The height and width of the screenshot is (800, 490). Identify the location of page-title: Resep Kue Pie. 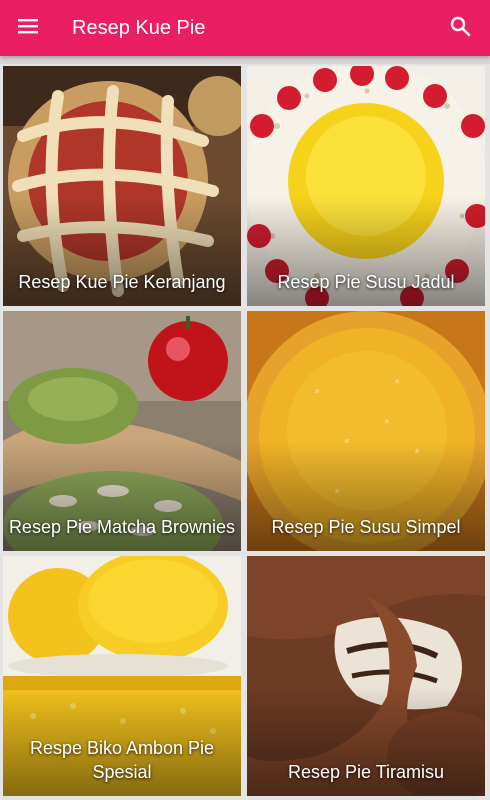
(139, 28).